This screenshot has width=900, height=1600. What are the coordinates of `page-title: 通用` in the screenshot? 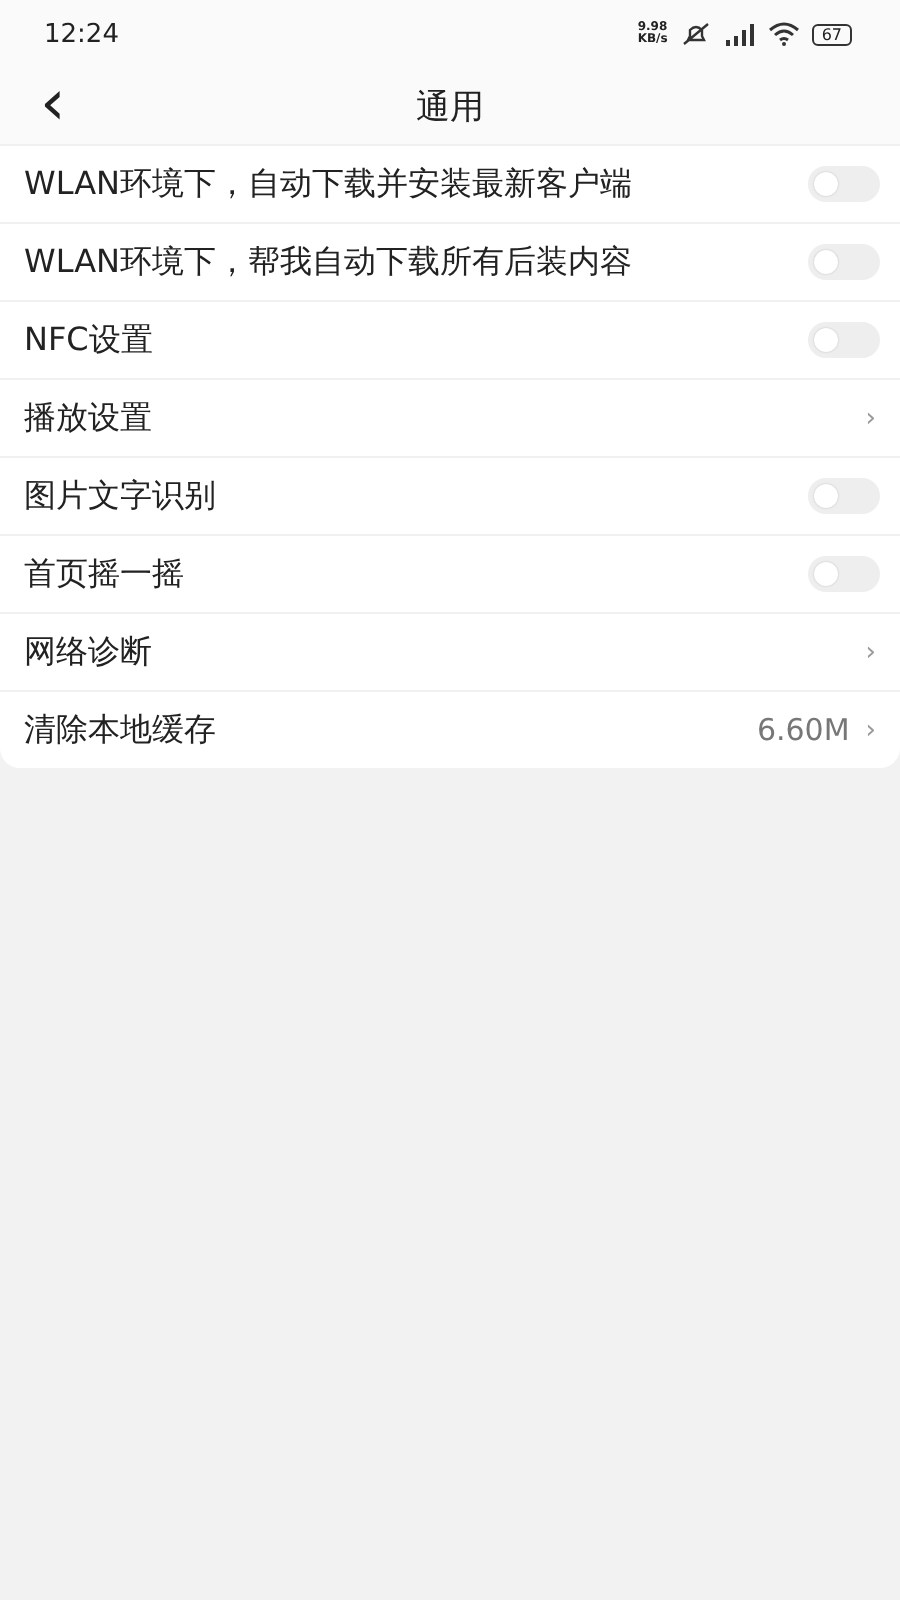 It's located at (450, 107).